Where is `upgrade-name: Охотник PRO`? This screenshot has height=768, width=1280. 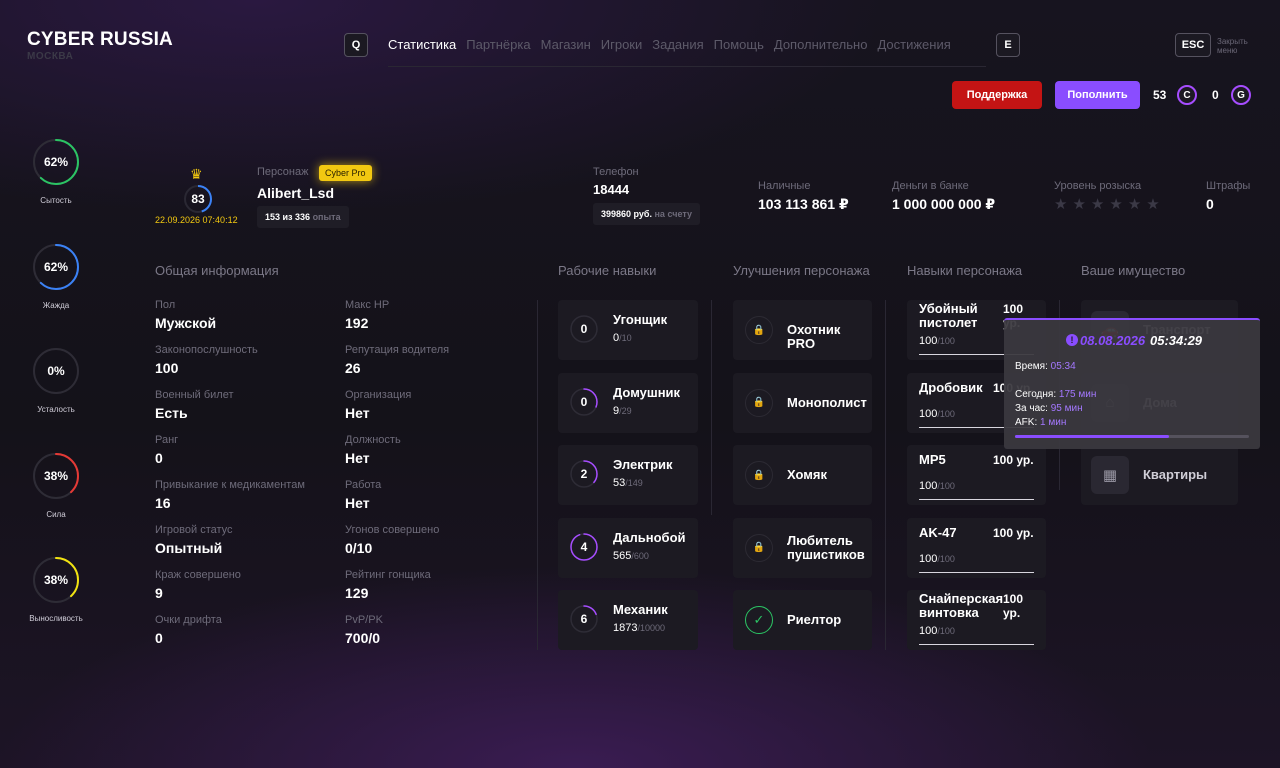 upgrade-name: Охотник PRO is located at coordinates (814, 336).